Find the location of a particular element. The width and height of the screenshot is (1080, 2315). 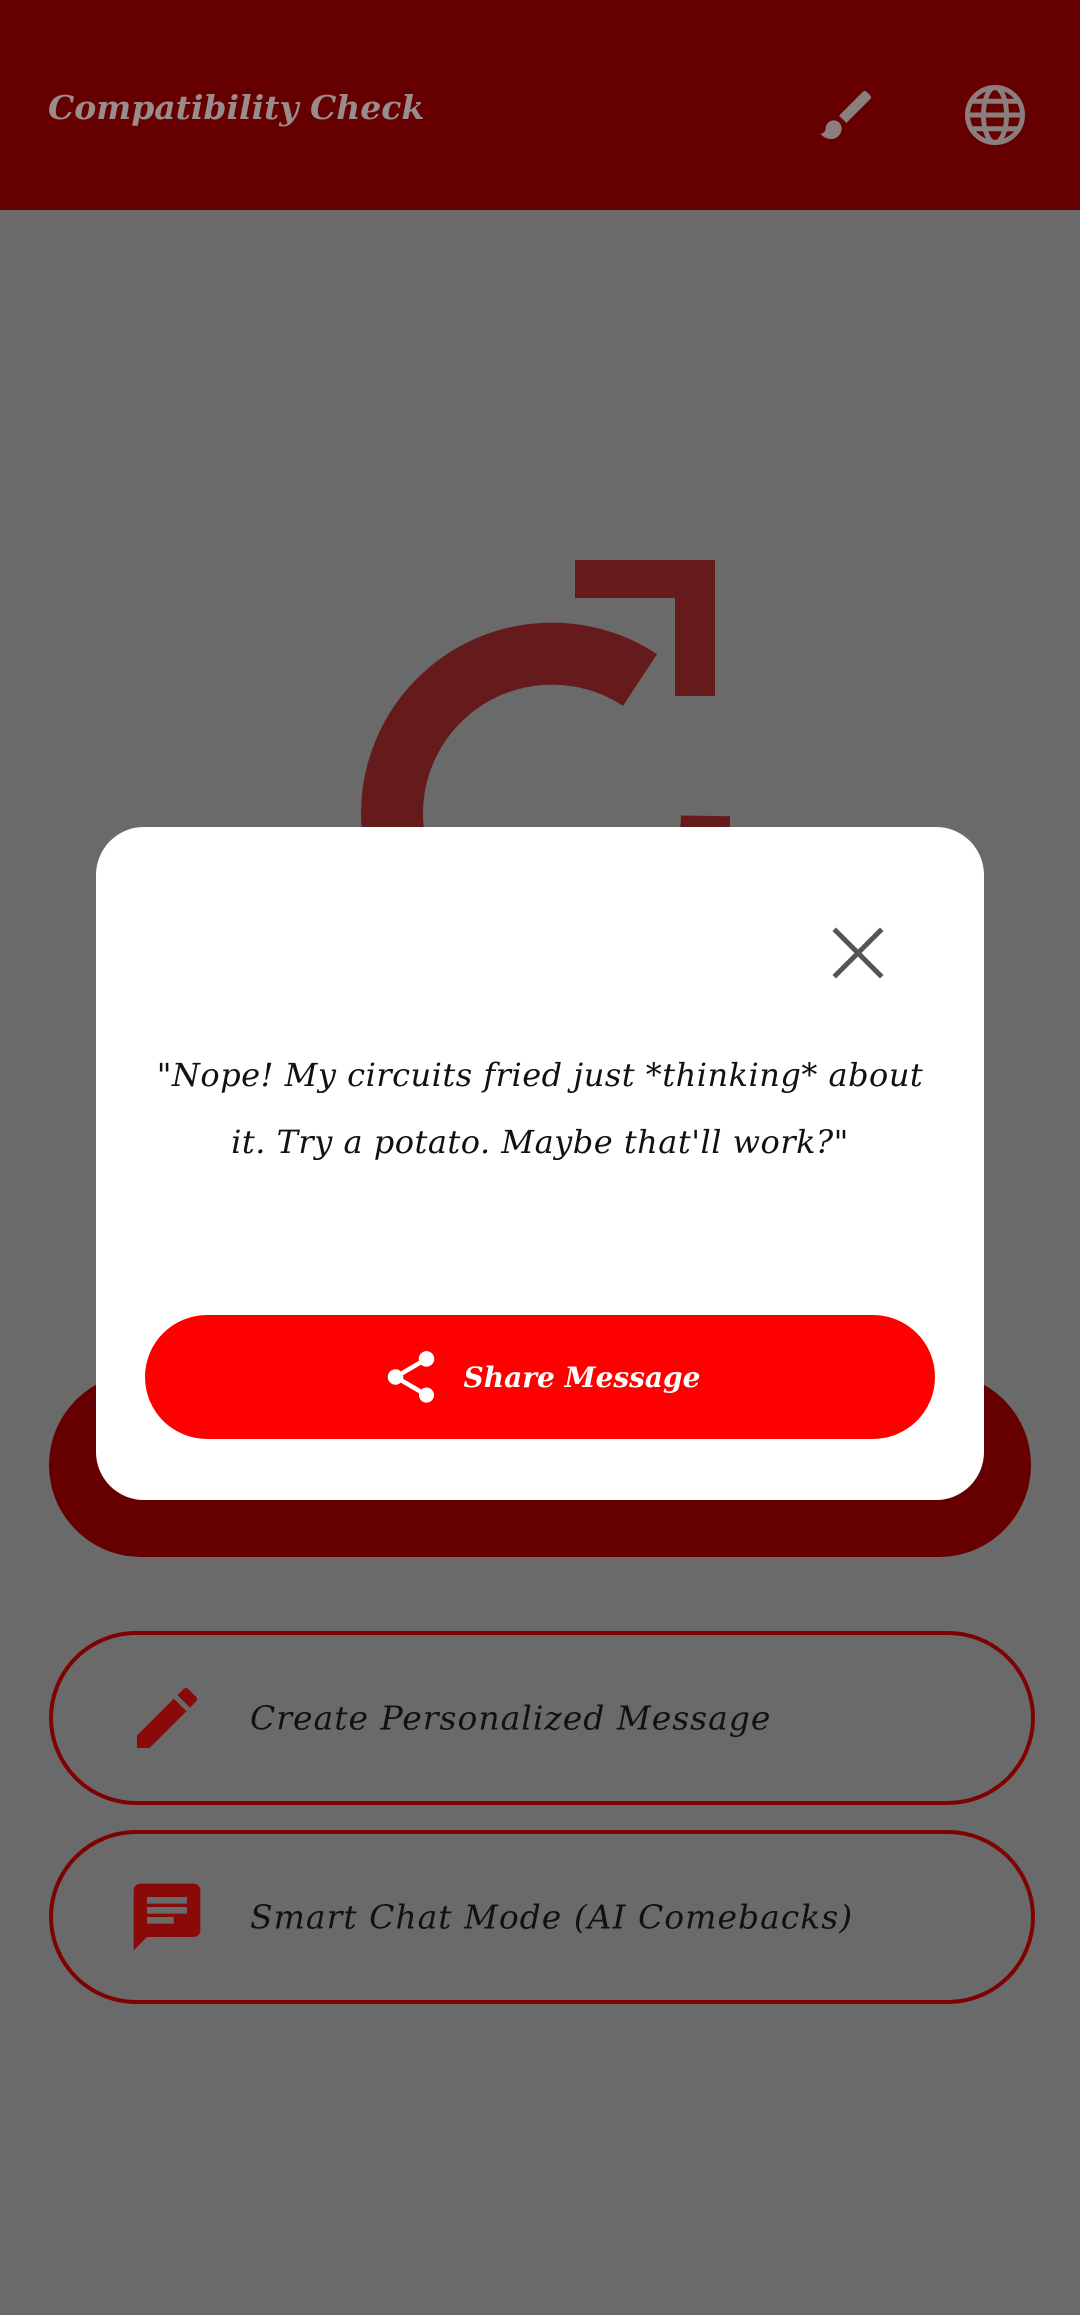

close-icon is located at coordinates (858, 953).